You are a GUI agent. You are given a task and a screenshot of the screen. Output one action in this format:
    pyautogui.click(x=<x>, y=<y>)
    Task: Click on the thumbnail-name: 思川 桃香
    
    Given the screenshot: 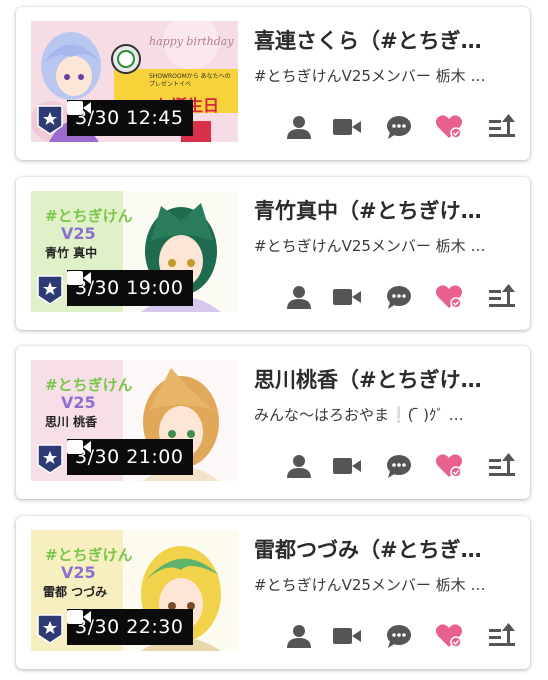 What is the action you would take?
    pyautogui.click(x=71, y=422)
    